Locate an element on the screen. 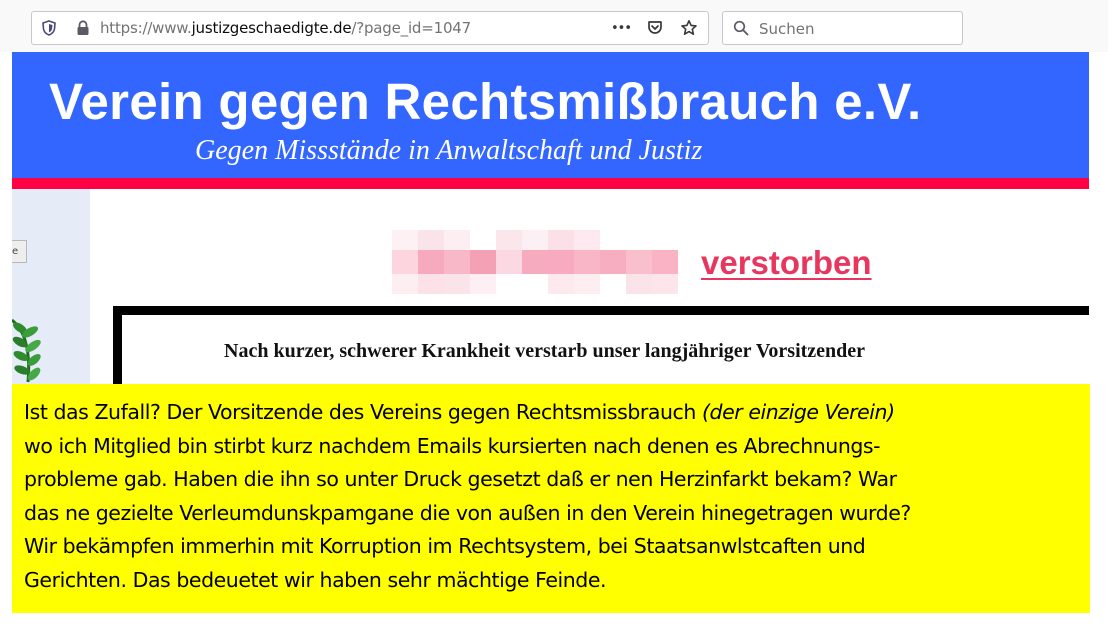 This screenshot has width=1108, height=626. pocket-icon is located at coordinates (655, 28).